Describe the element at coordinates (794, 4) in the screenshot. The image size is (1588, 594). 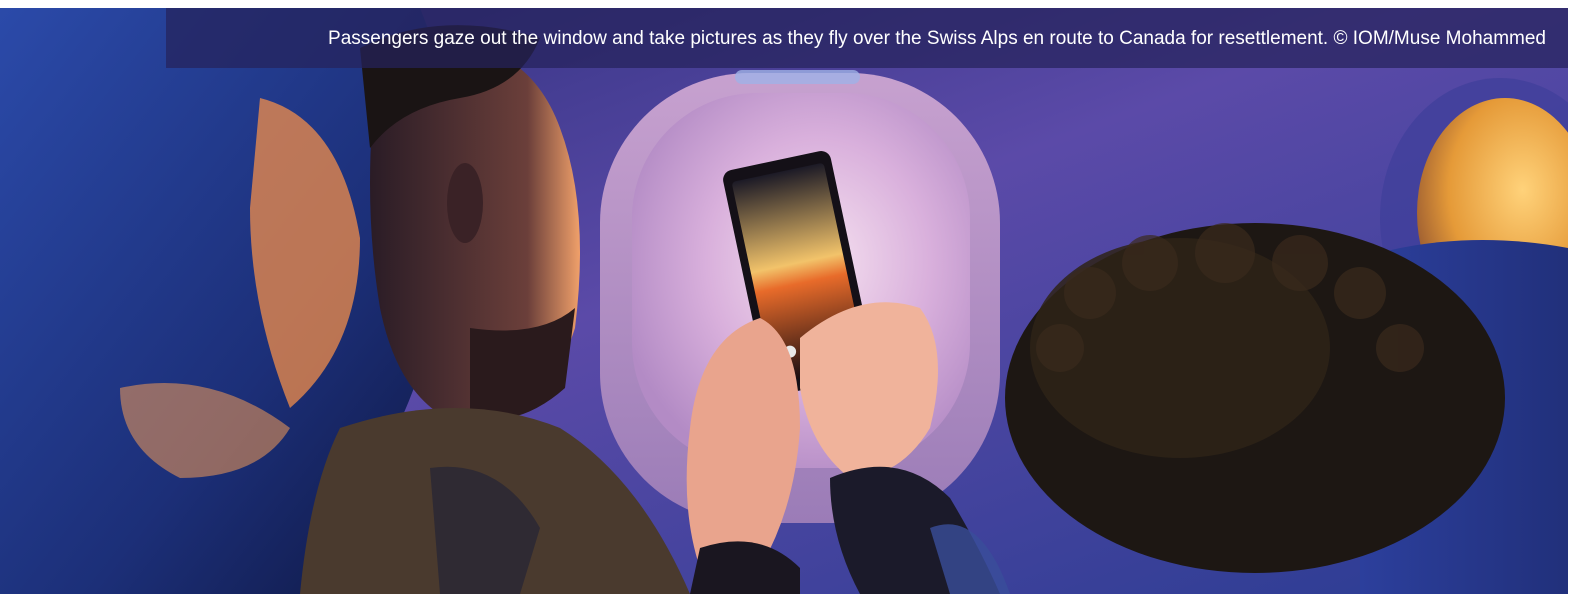
I see `top-white-strip` at that location.